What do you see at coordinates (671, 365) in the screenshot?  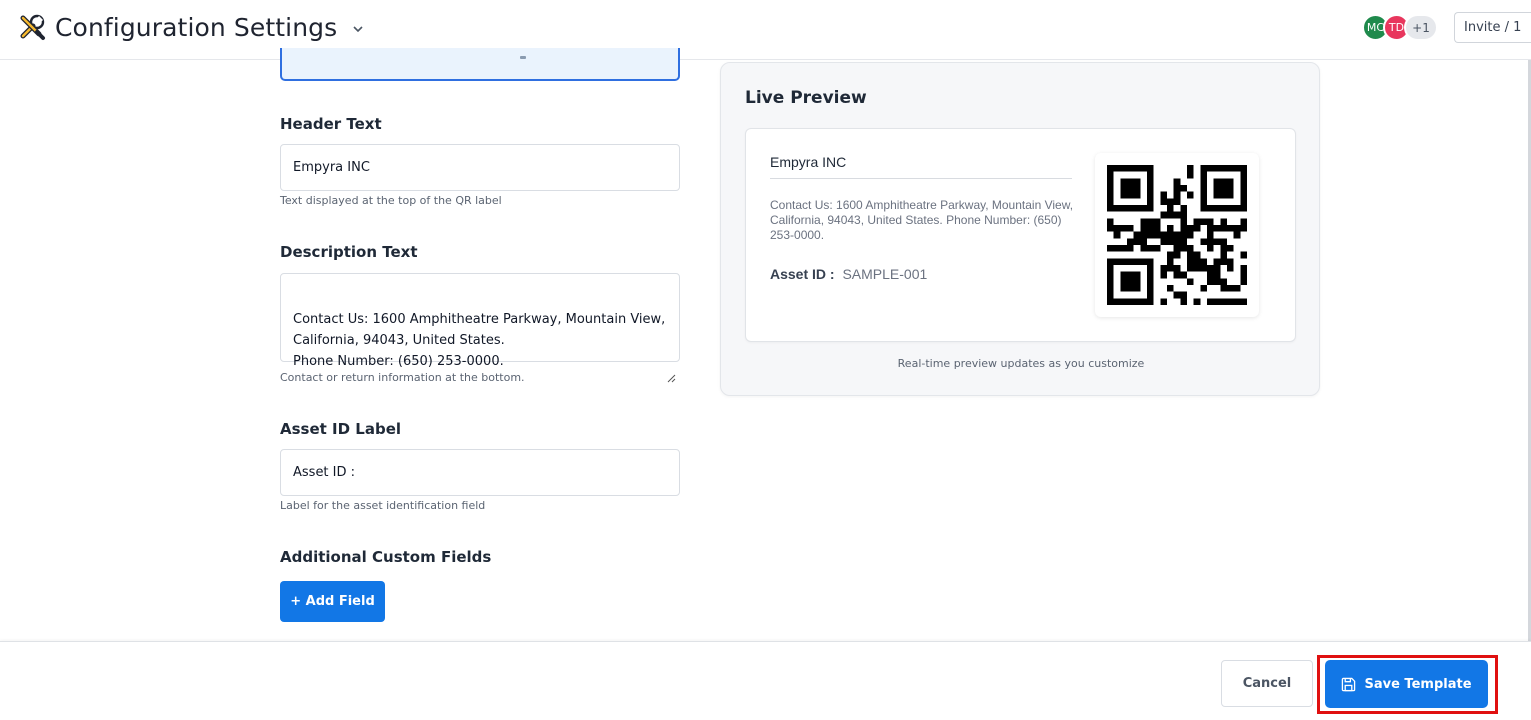 I see `resize-handle-icon` at bounding box center [671, 365].